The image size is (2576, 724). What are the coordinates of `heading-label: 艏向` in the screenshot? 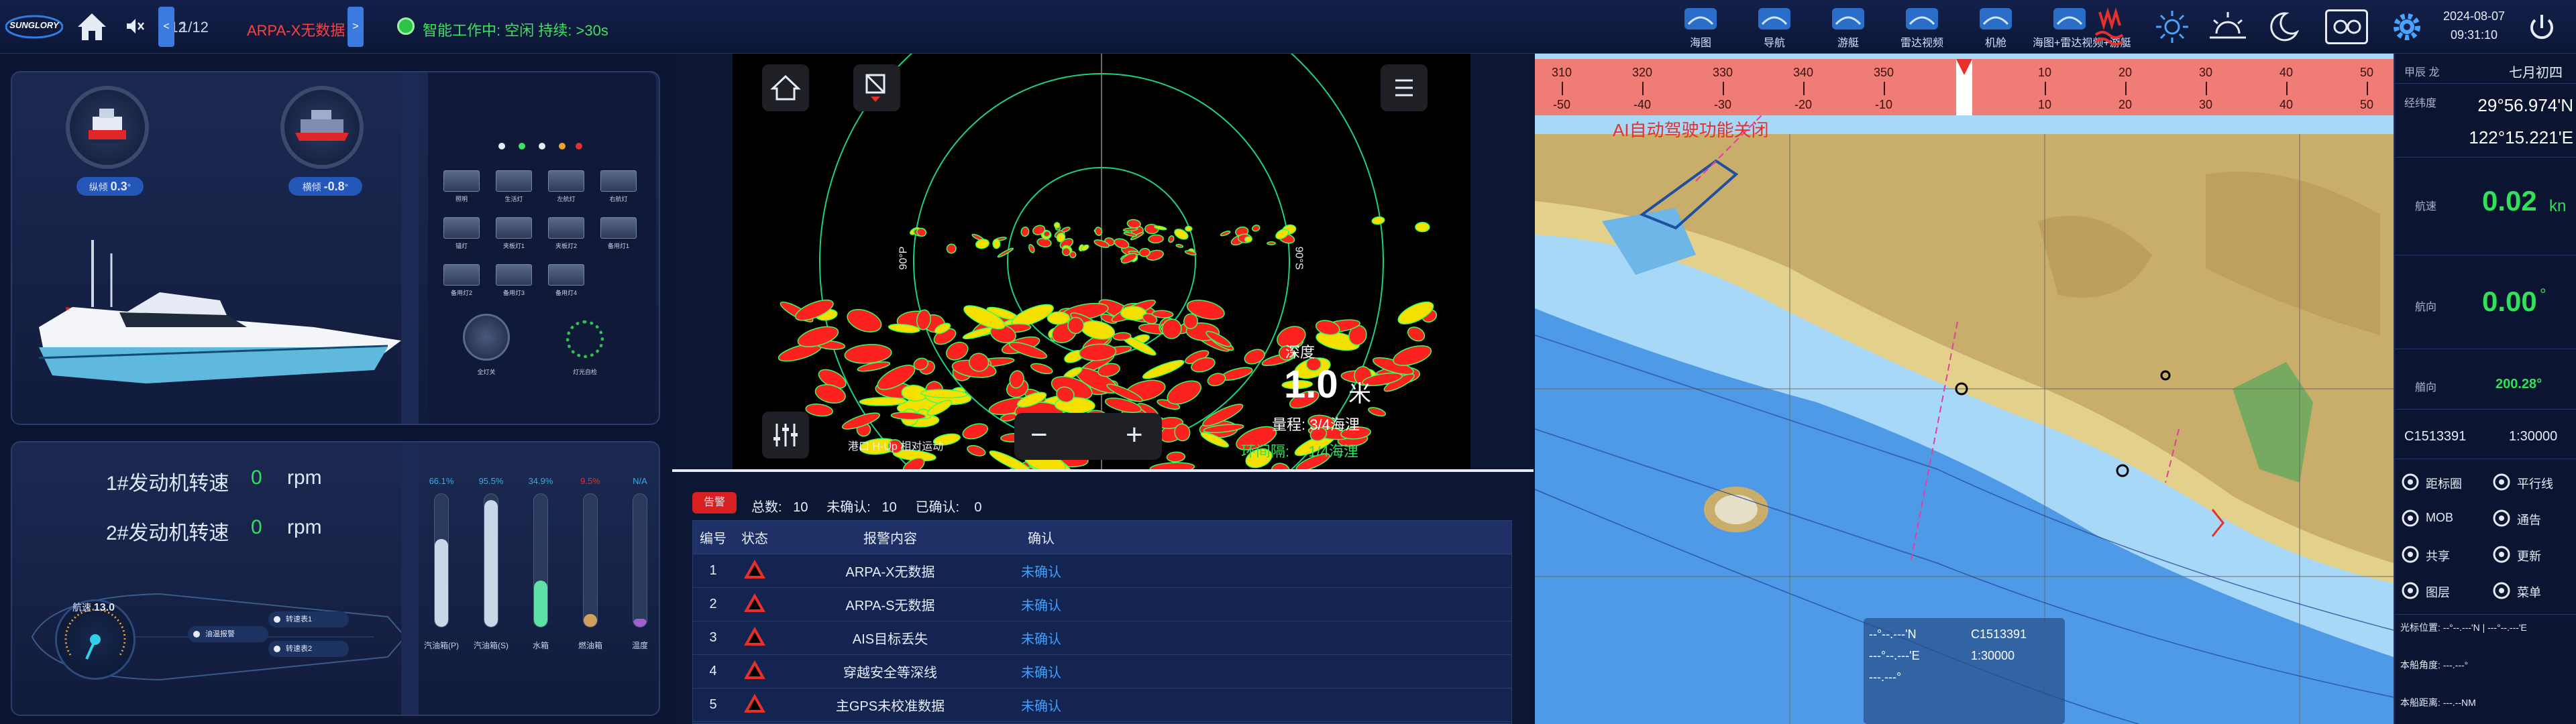 It's located at (2426, 388).